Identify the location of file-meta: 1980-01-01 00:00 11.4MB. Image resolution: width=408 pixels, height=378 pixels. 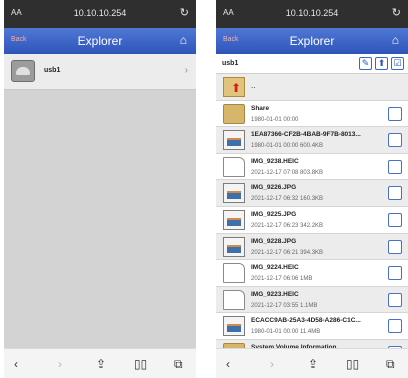
(286, 332).